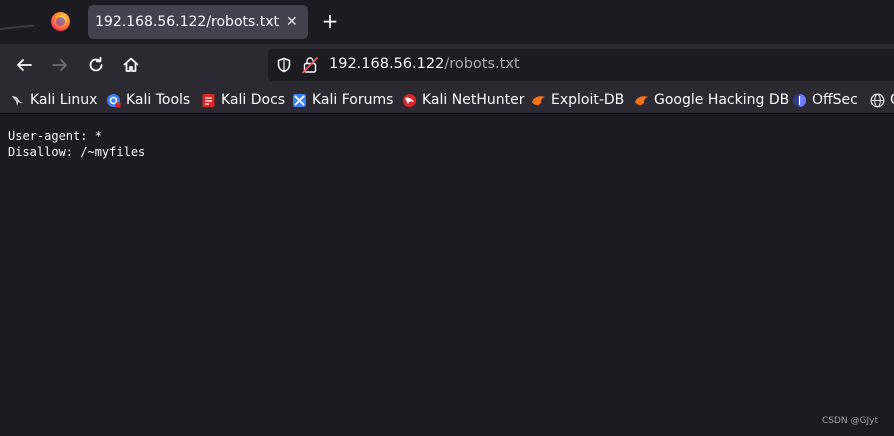 The height and width of the screenshot is (436, 894). I want to click on forward-button, so click(60, 65).